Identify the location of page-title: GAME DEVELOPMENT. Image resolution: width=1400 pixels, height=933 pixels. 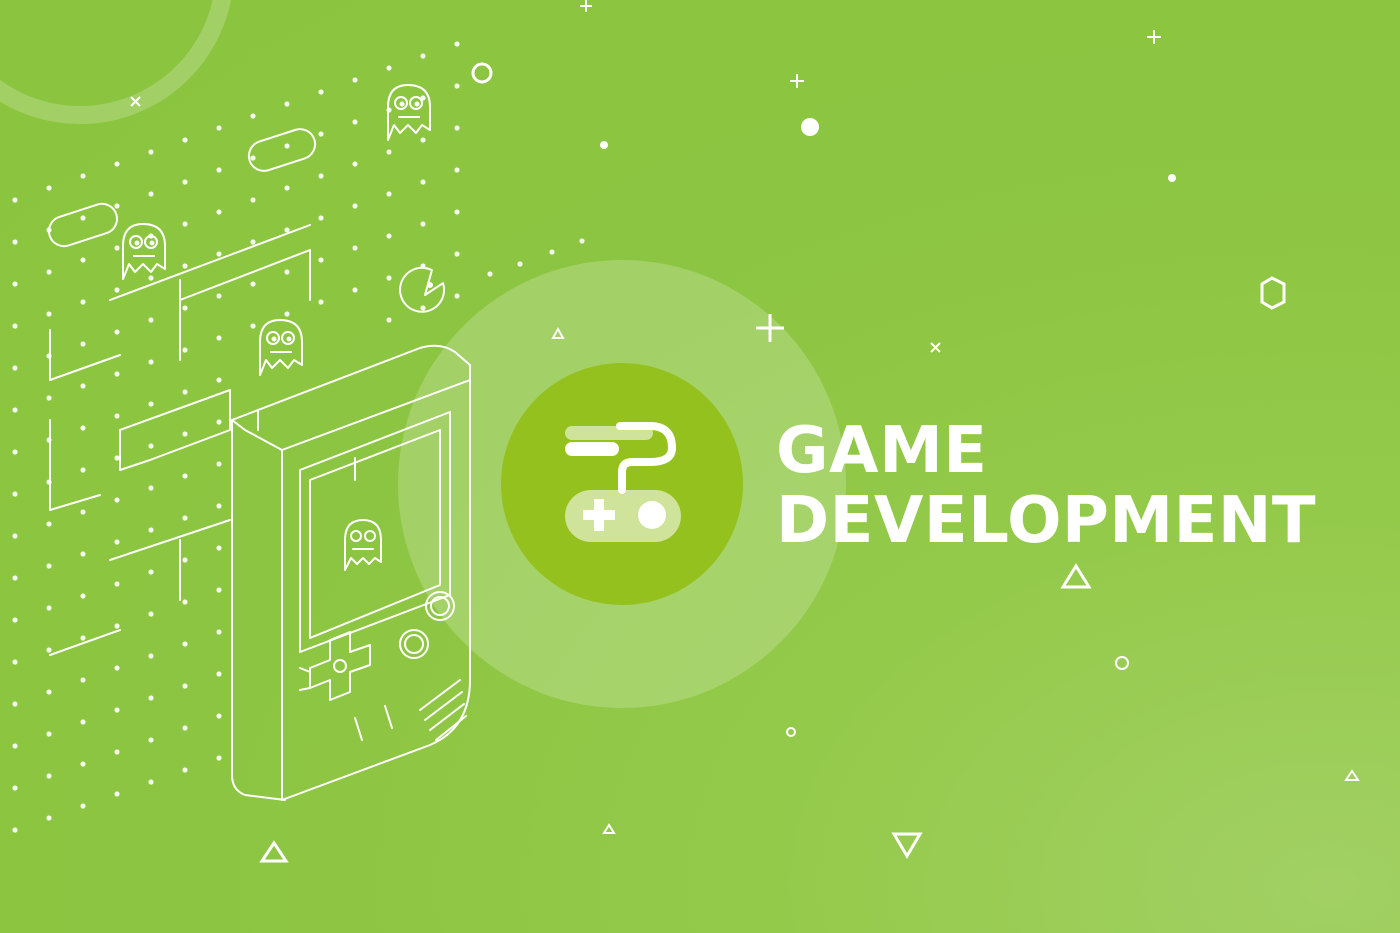
(1046, 486).